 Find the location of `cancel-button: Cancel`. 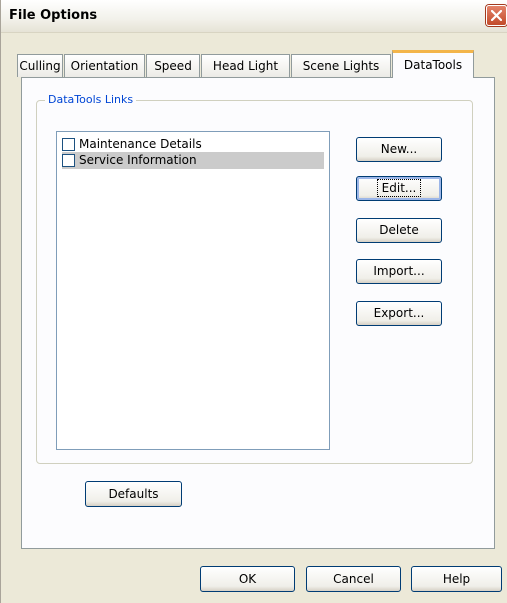

cancel-button: Cancel is located at coordinates (353, 579).